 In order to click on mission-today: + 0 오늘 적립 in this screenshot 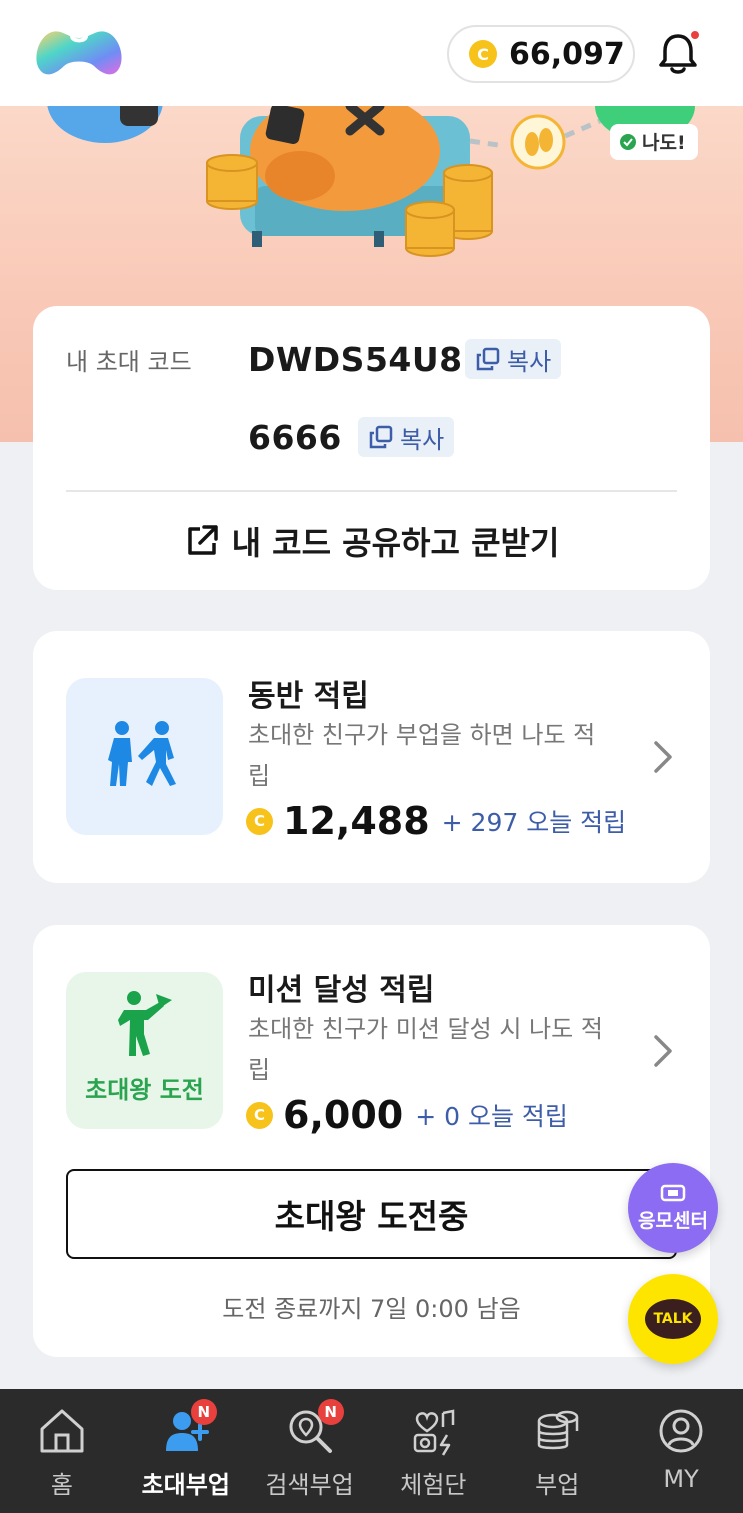, I will do `click(491, 1116)`.